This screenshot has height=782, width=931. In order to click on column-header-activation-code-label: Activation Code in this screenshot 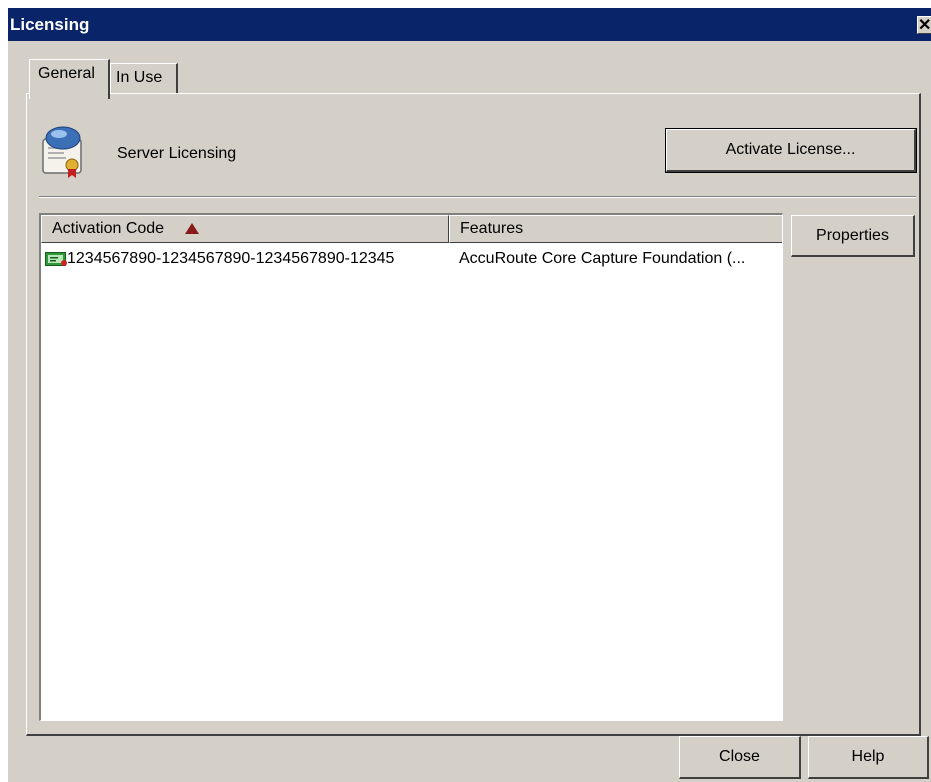, I will do `click(108, 228)`.